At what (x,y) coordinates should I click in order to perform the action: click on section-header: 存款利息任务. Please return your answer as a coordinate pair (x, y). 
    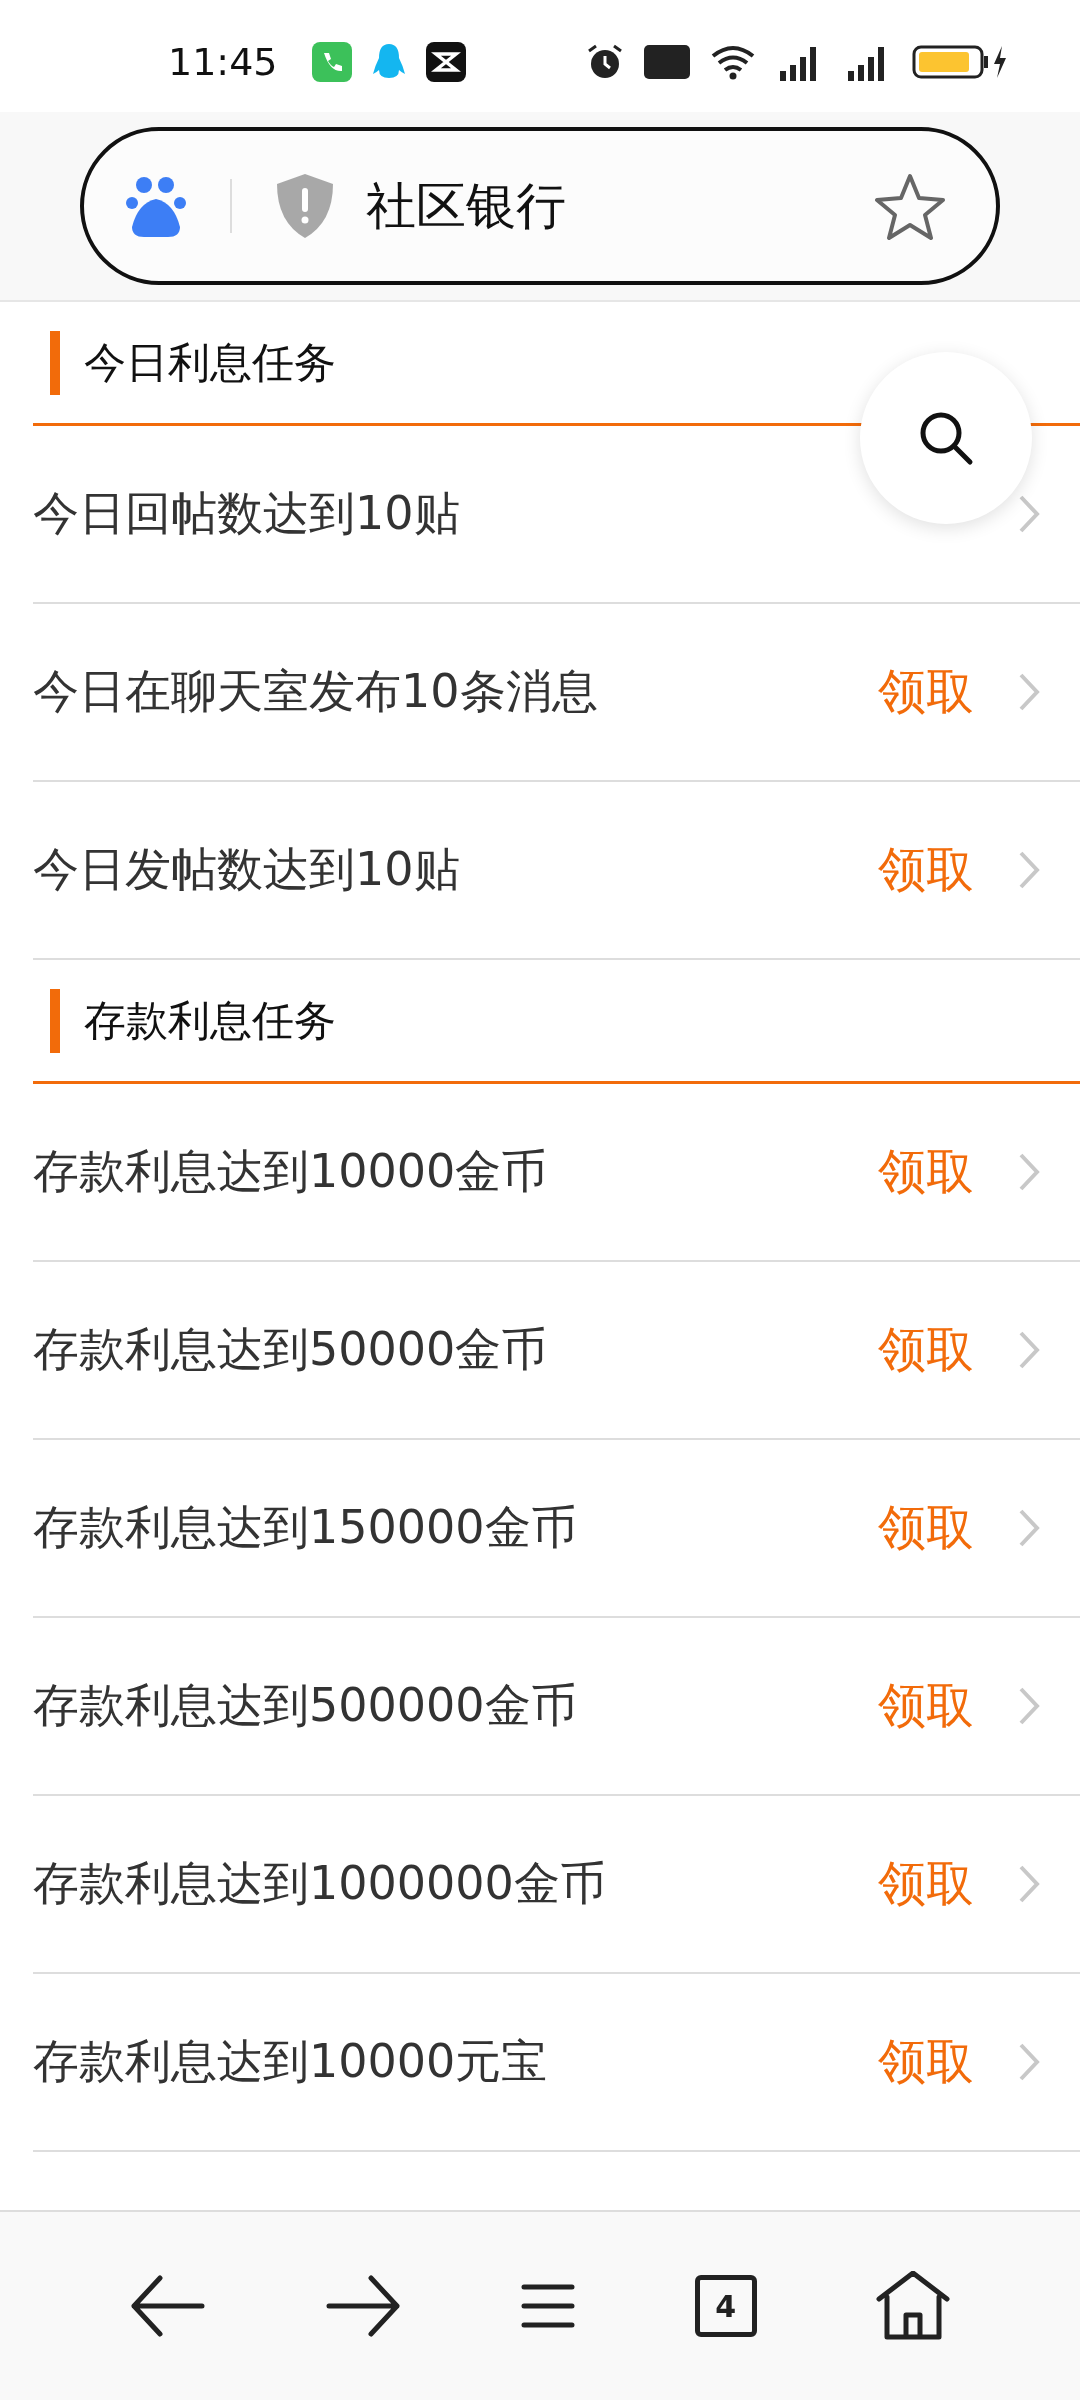
    Looking at the image, I should click on (556, 1022).